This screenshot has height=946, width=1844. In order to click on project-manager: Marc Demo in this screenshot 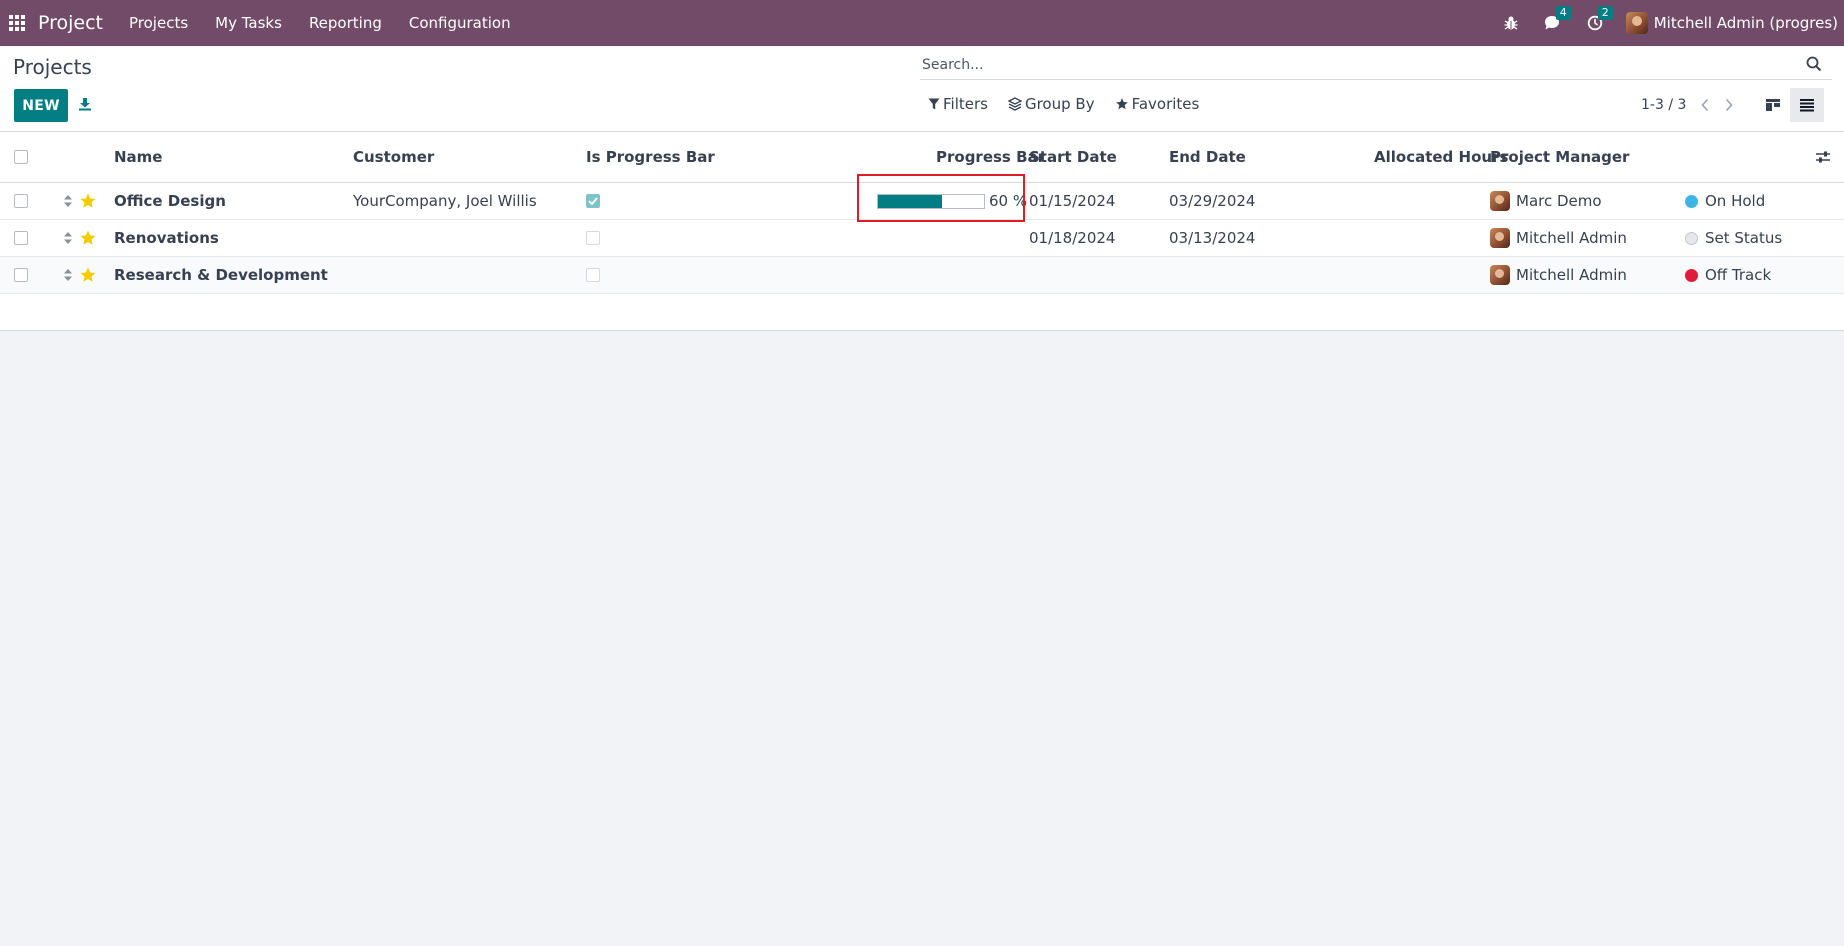, I will do `click(1546, 201)`.